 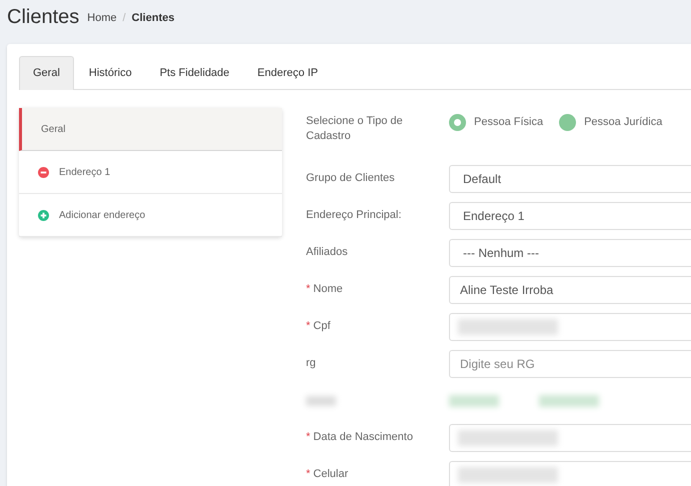 I want to click on radio-label: Pessoa Física, so click(x=509, y=122).